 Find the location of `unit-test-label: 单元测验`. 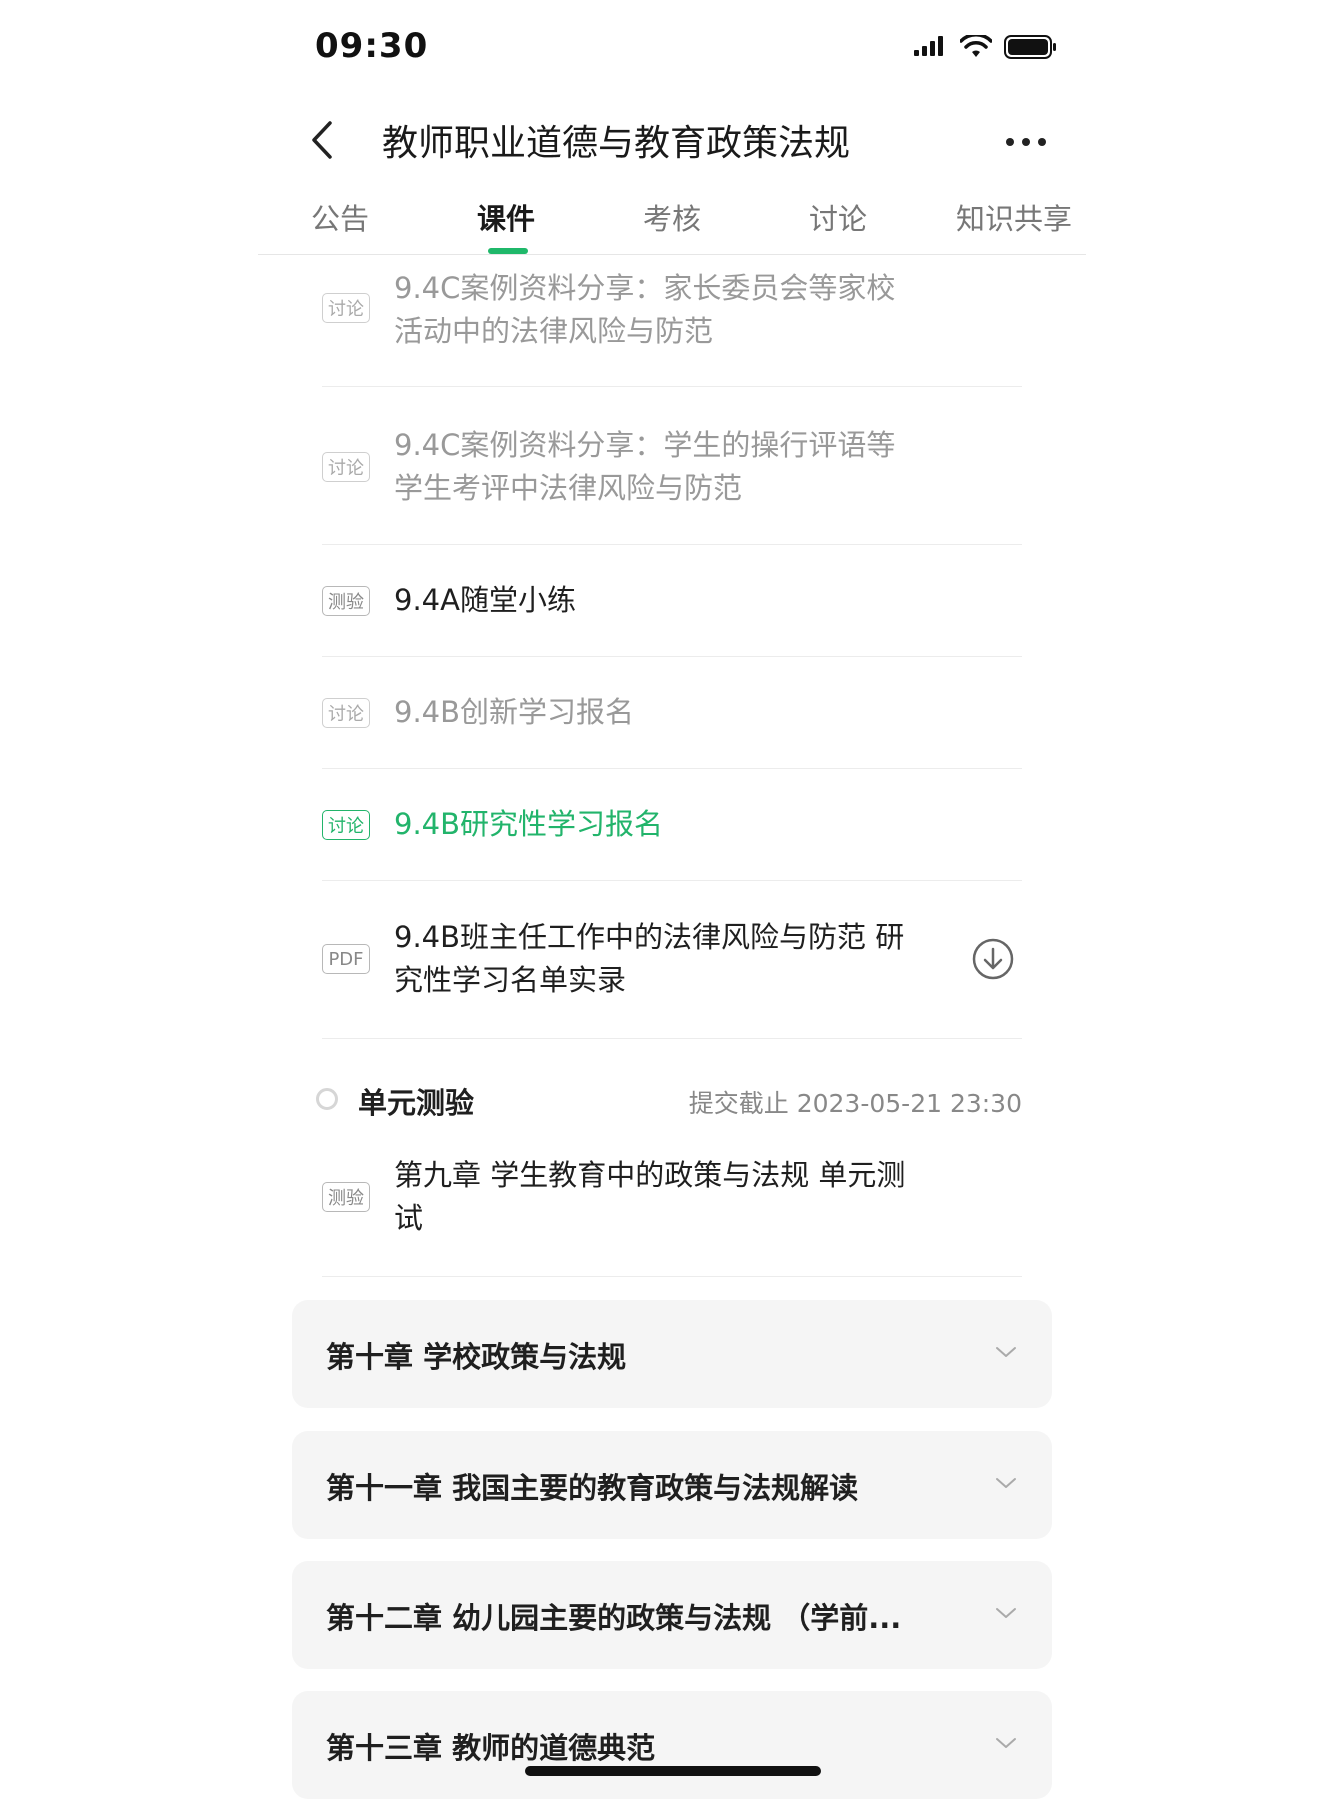

unit-test-label: 单元测验 is located at coordinates (416, 1103).